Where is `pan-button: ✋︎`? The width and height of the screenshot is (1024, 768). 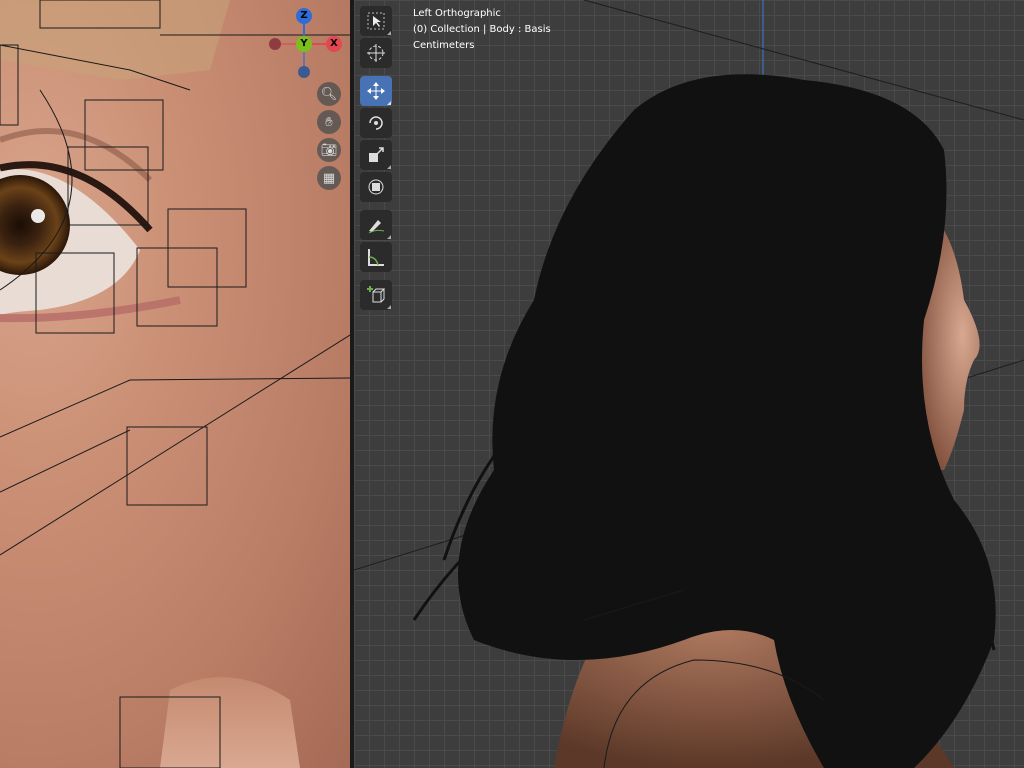 pan-button: ✋︎ is located at coordinates (329, 122).